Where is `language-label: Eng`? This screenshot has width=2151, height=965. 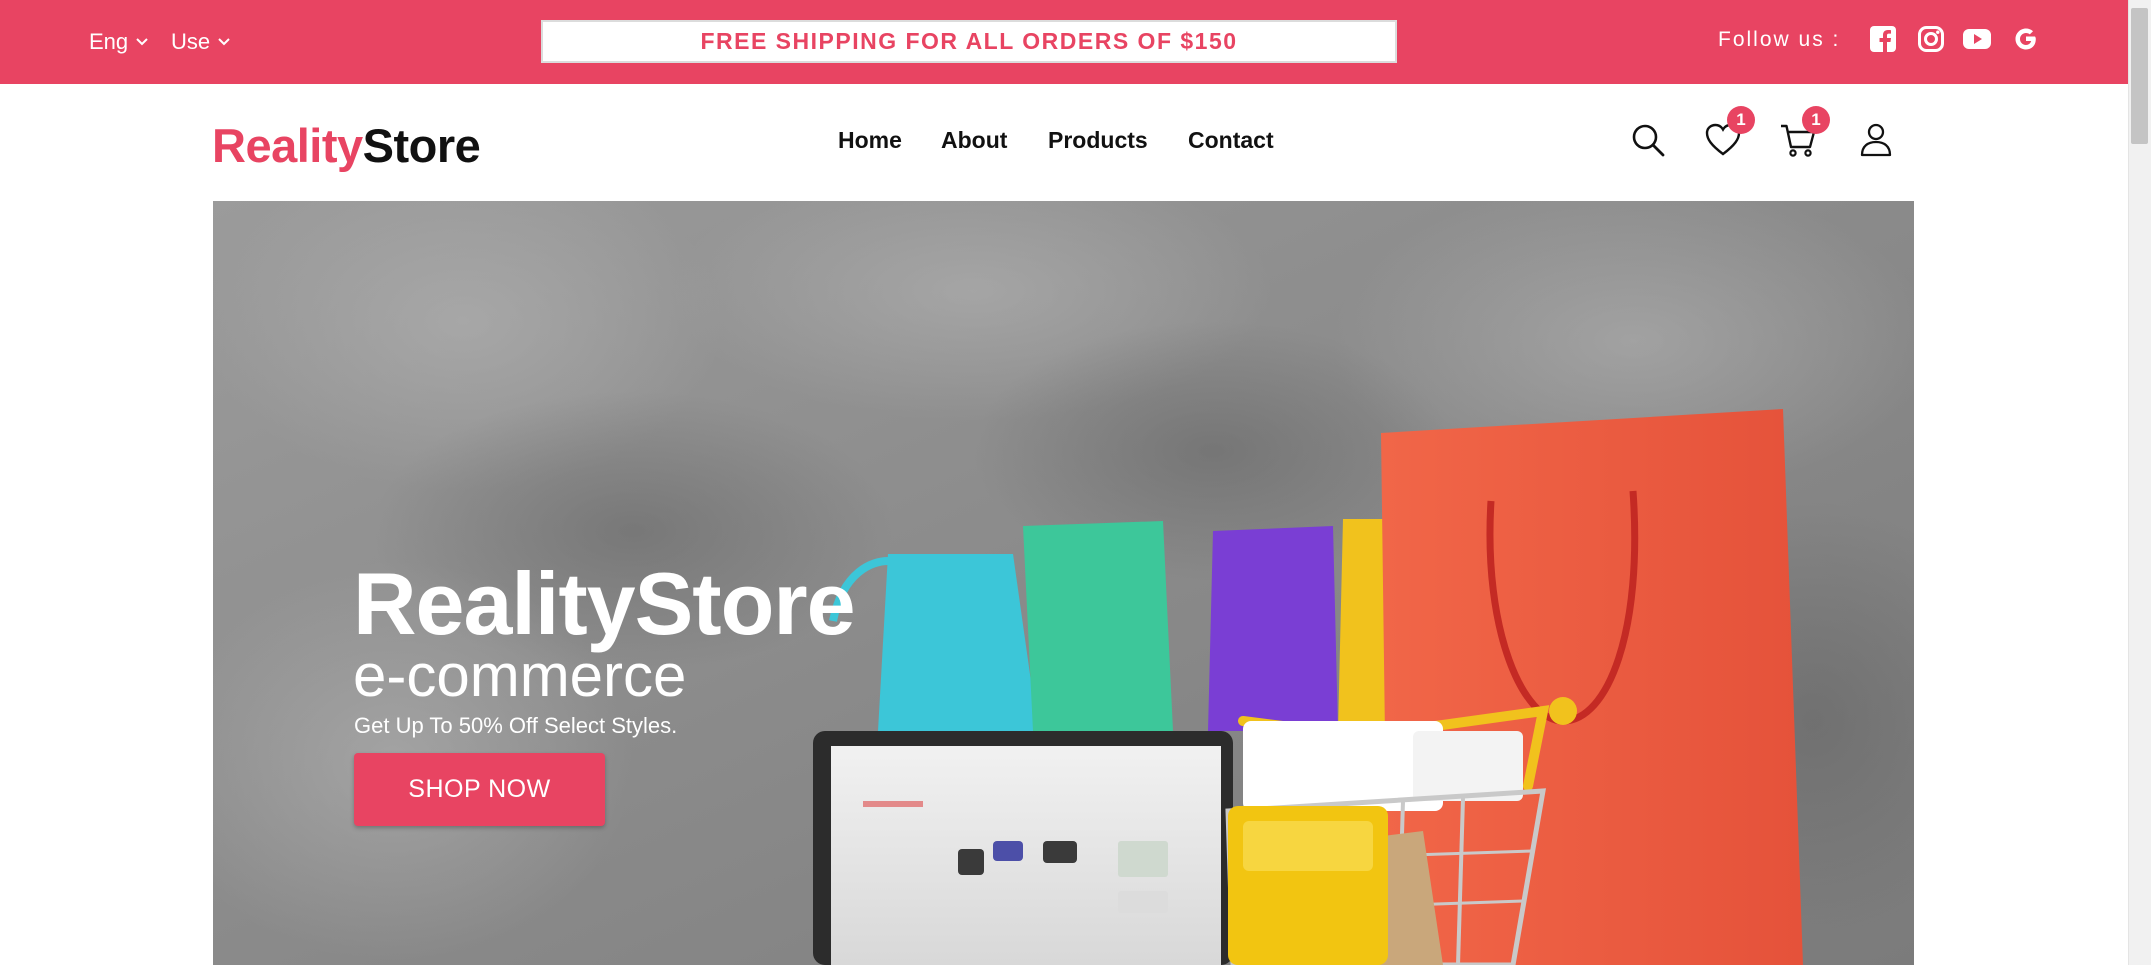 language-label: Eng is located at coordinates (109, 41).